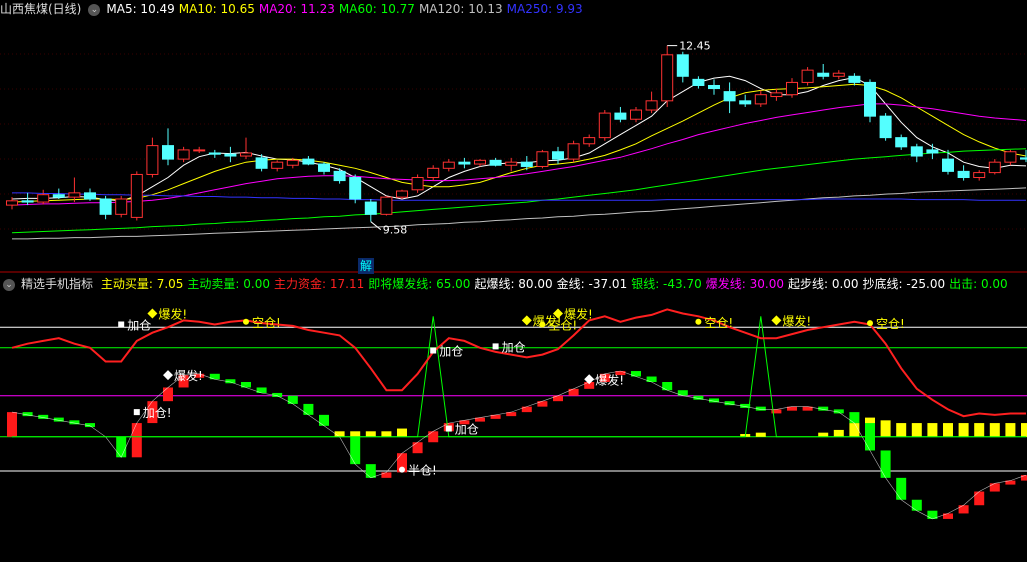 The image size is (1027, 562). What do you see at coordinates (366, 266) in the screenshot?
I see `solve-button: 解` at bounding box center [366, 266].